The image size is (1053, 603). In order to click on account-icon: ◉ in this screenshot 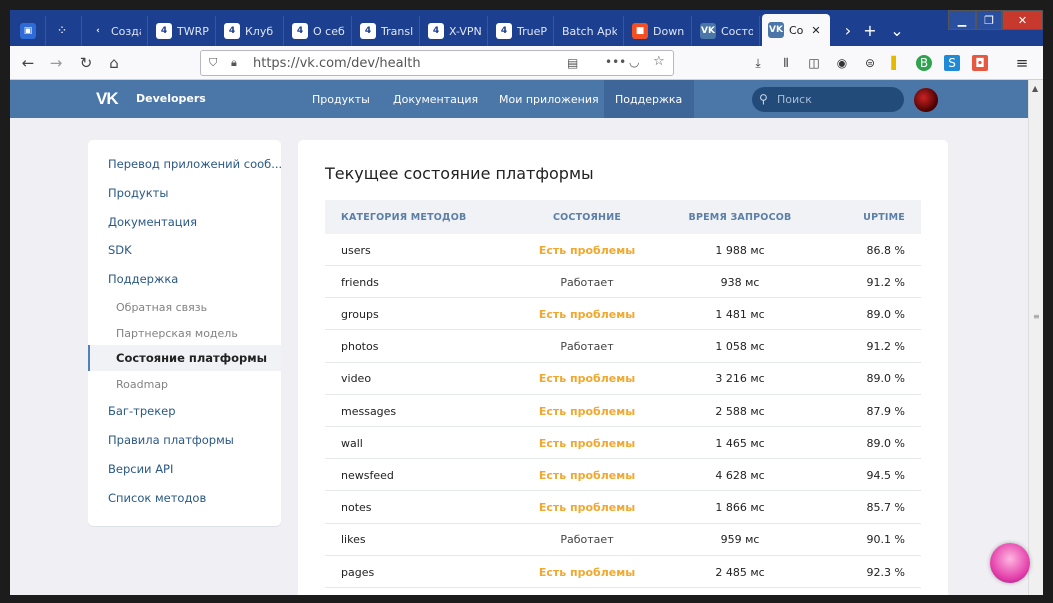, I will do `click(842, 63)`.